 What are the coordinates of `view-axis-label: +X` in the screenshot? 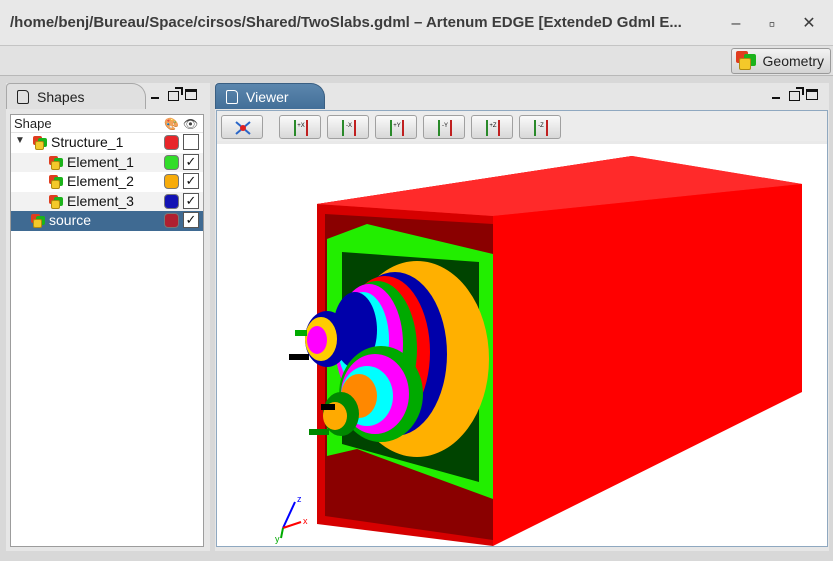 It's located at (301, 126).